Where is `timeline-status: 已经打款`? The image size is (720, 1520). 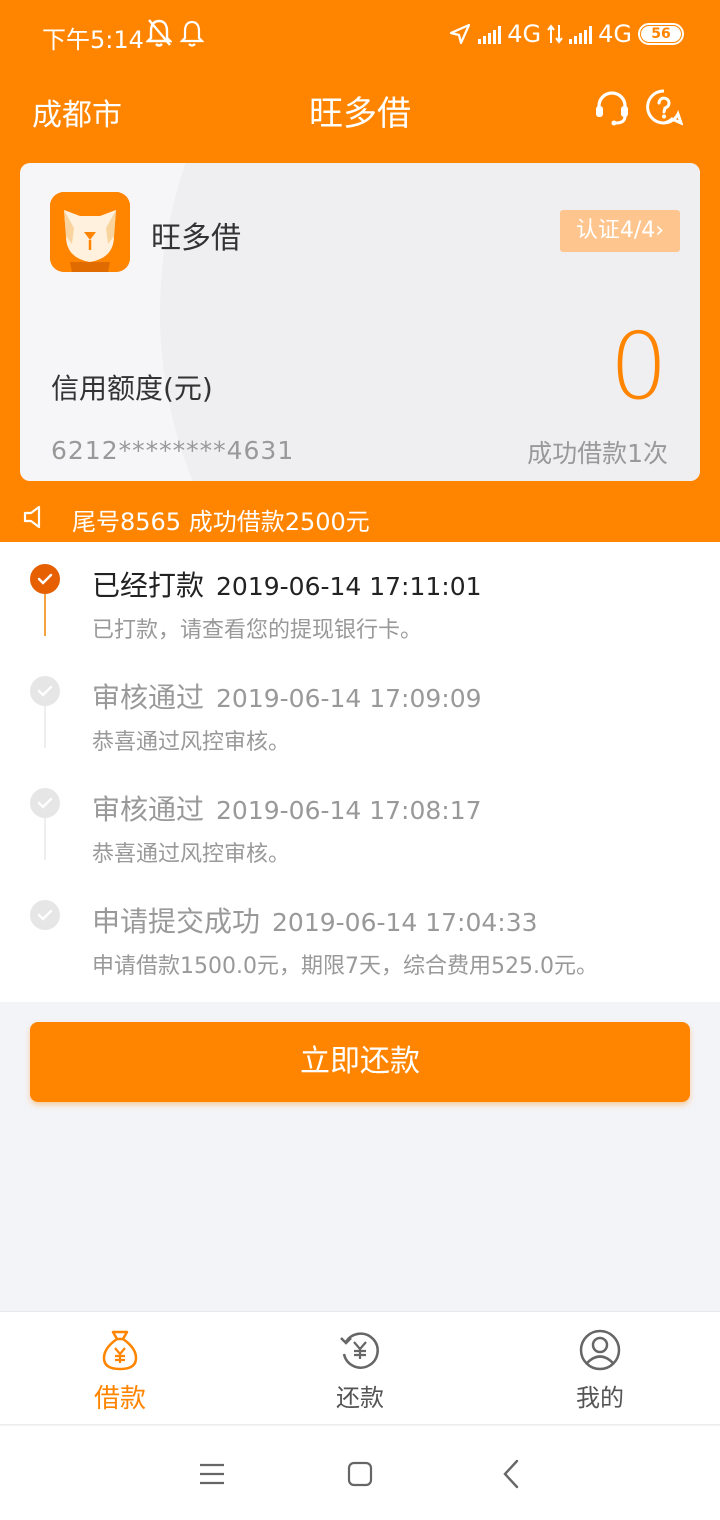 timeline-status: 已经打款 is located at coordinates (148, 585).